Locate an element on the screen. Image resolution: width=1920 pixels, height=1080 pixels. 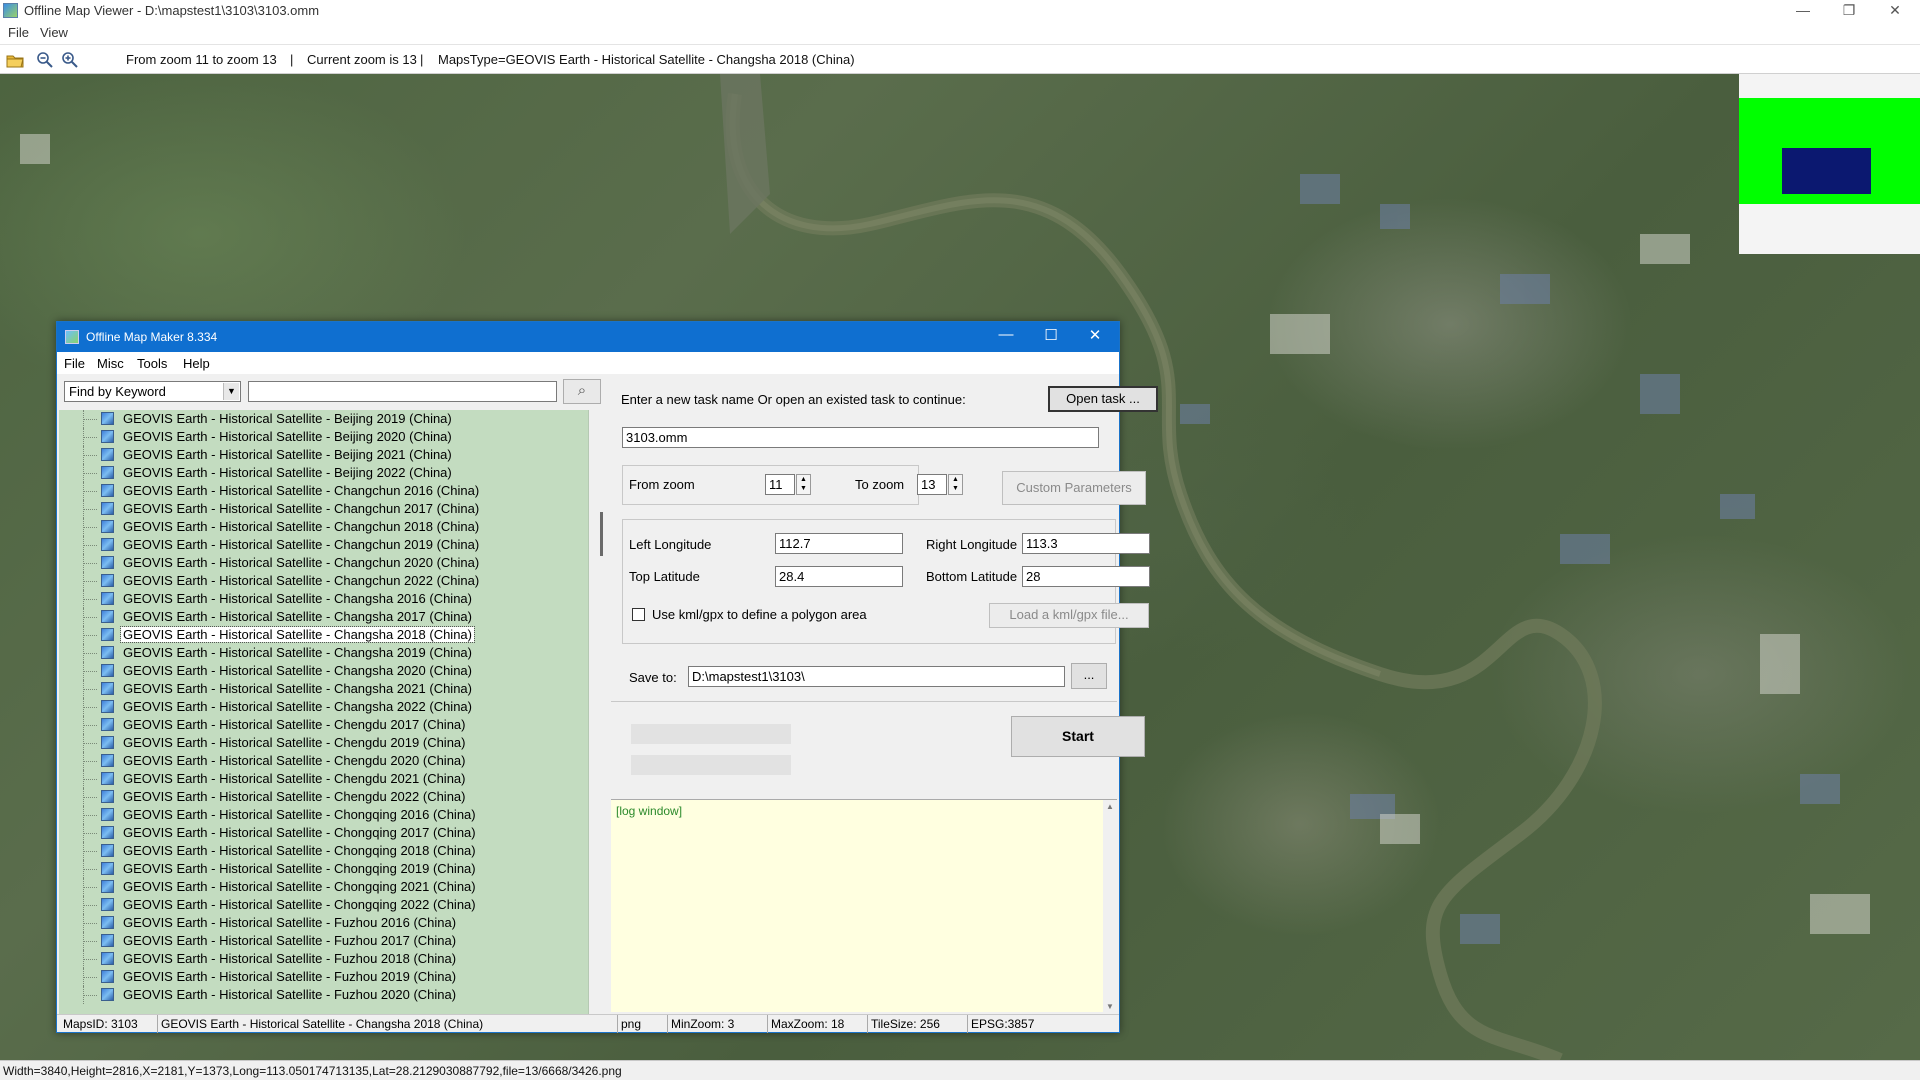
start-button: Start is located at coordinates (1078, 736).